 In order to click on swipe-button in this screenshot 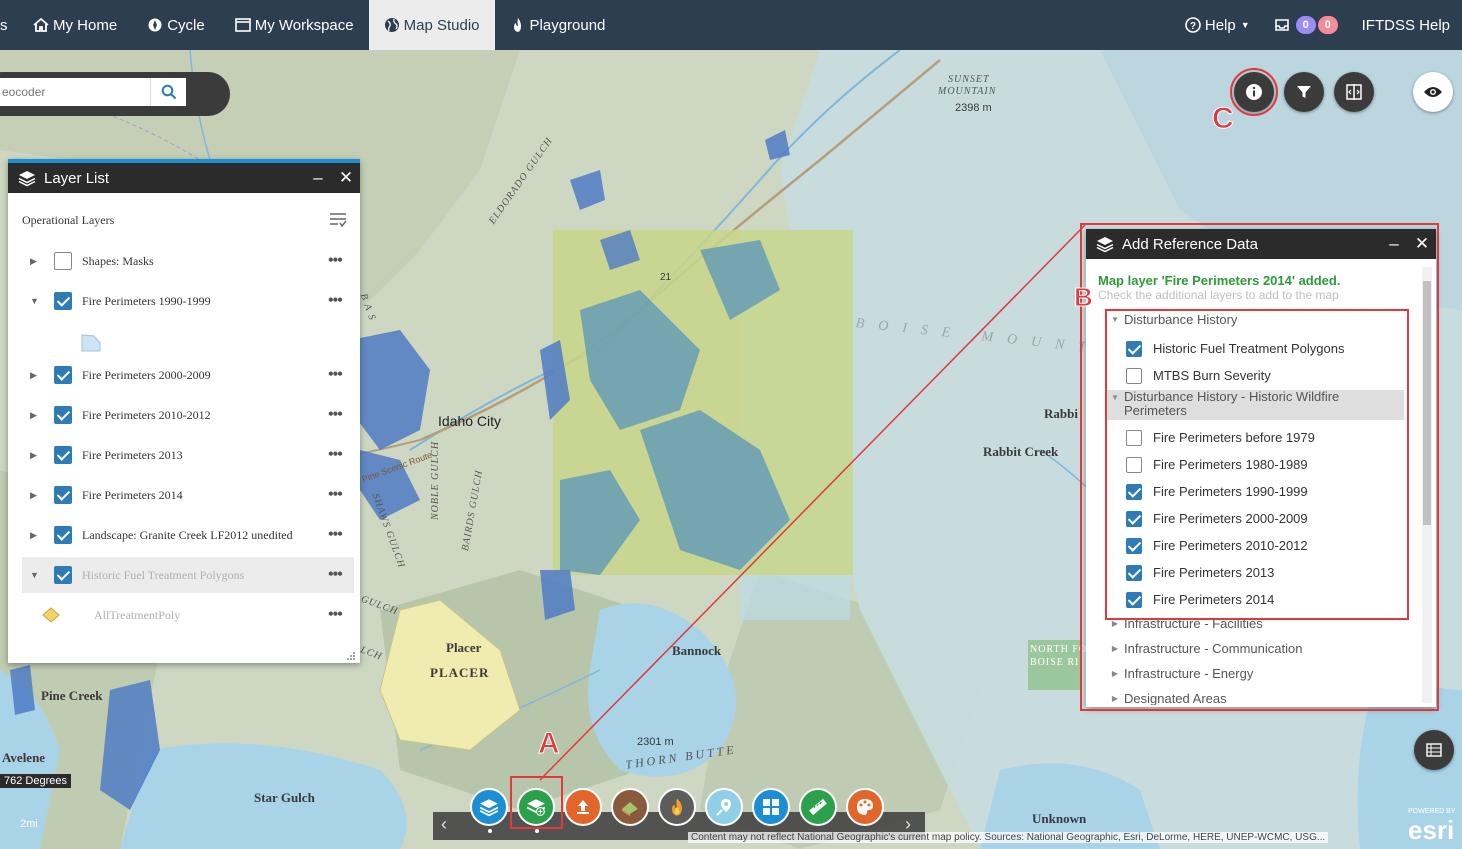, I will do `click(1354, 92)`.